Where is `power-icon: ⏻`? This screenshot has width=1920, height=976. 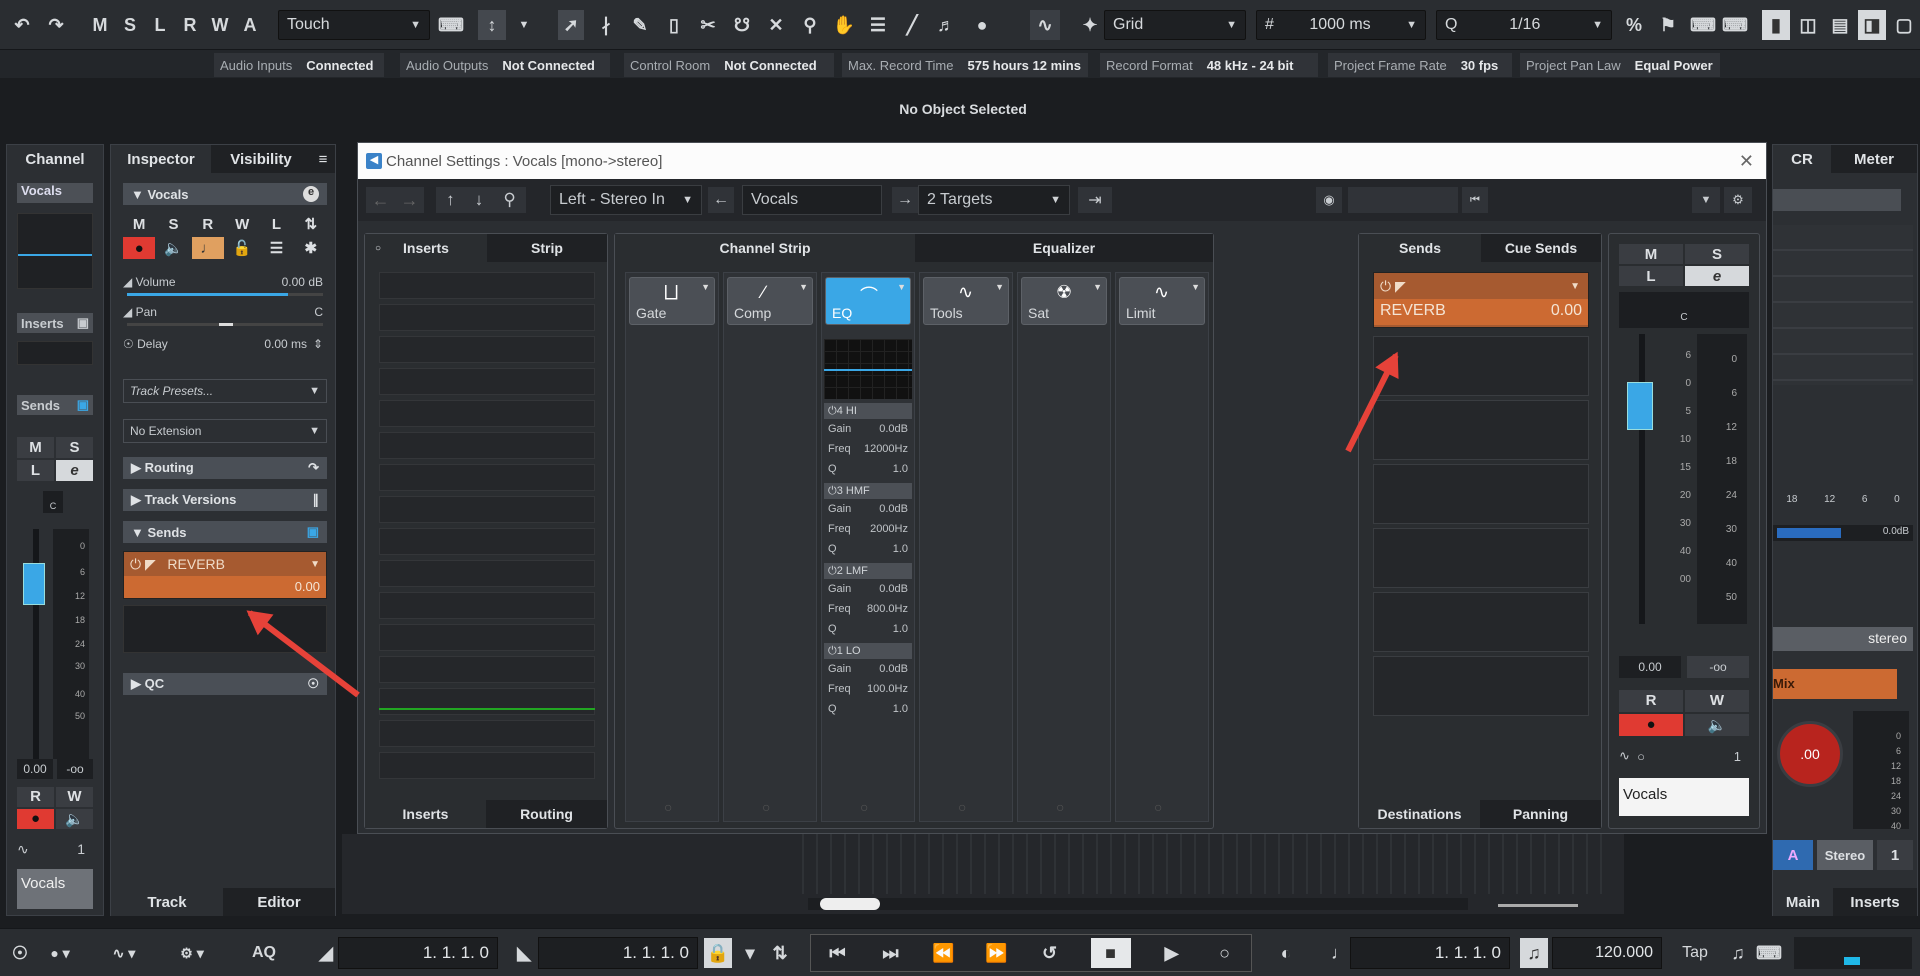
power-icon: ⏻ is located at coordinates (135, 564).